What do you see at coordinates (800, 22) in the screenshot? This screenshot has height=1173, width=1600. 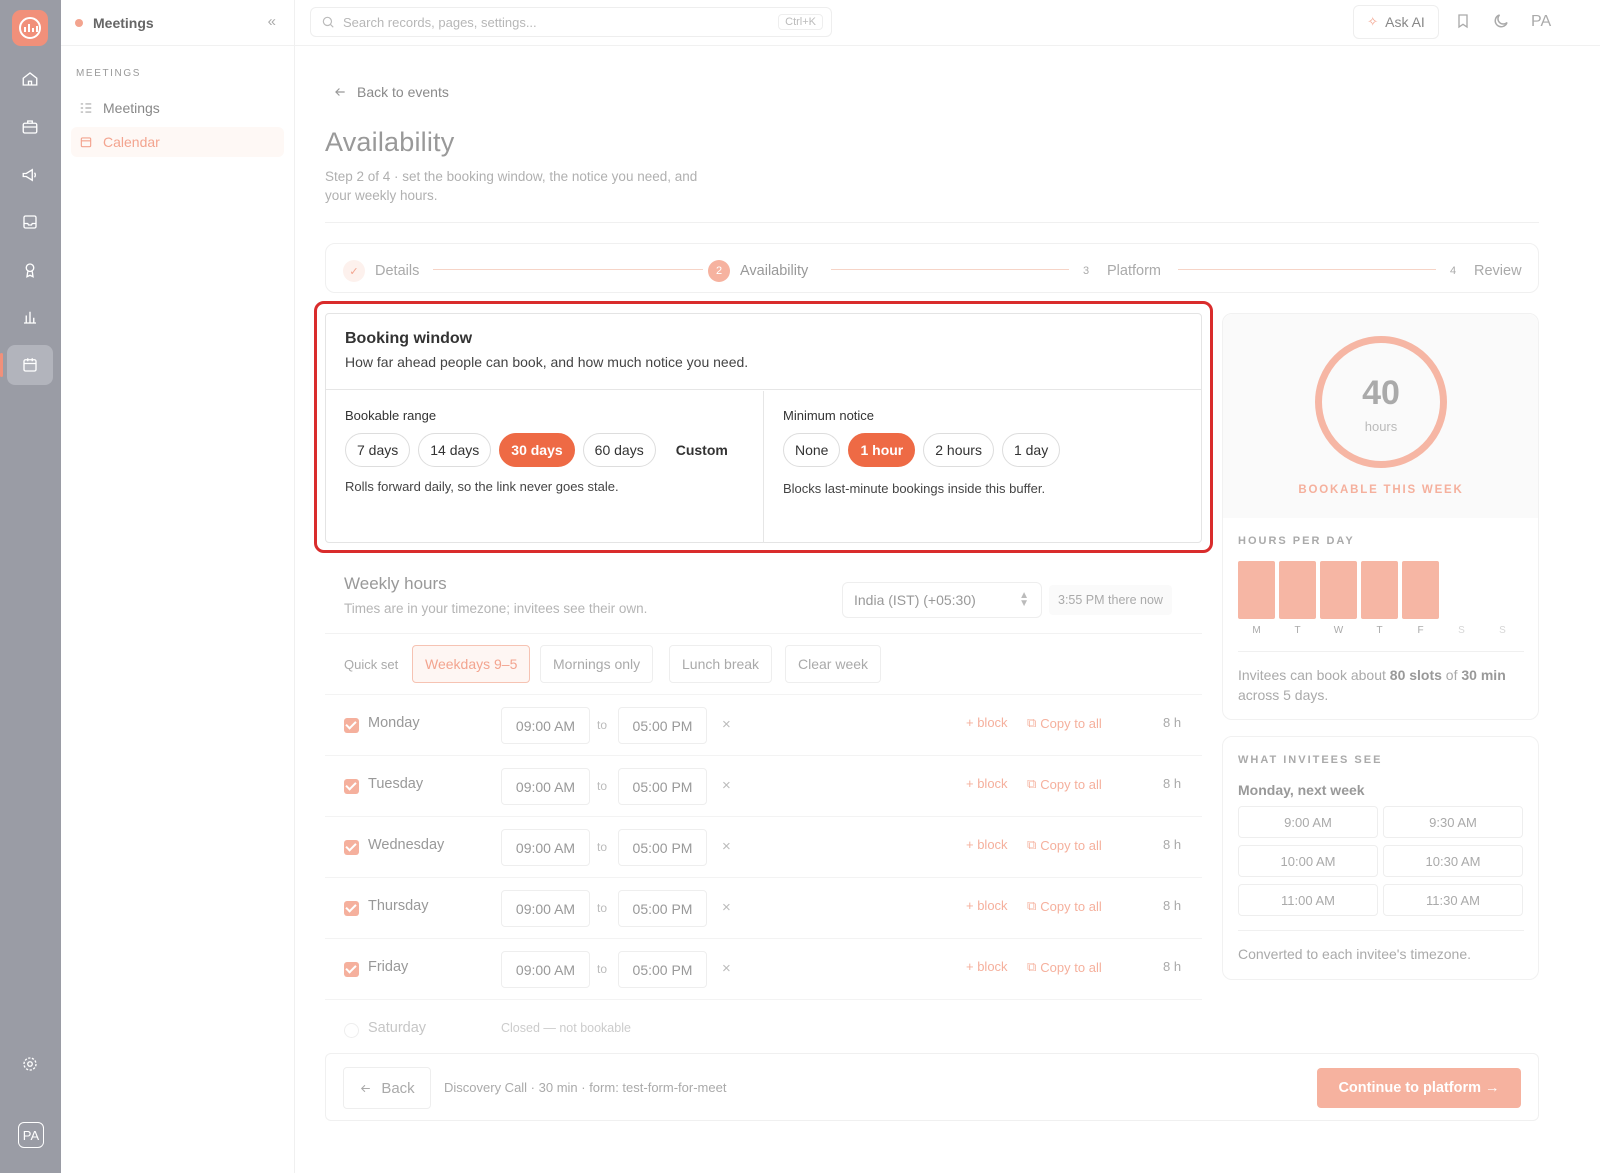 I see `search-shortcut-hint: Ctrl+K` at bounding box center [800, 22].